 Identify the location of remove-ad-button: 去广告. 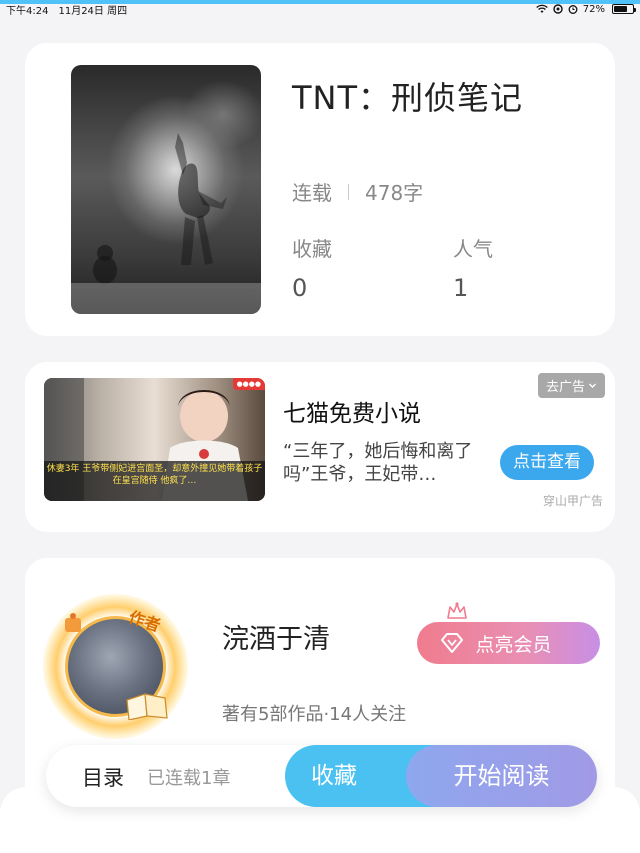
(571, 385).